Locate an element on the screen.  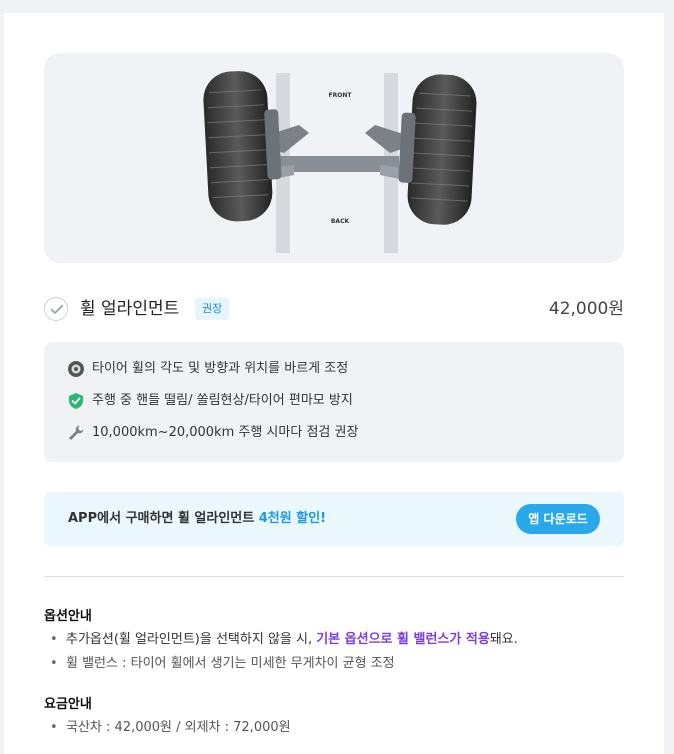
recommended-badge: 권장 is located at coordinates (212, 309).